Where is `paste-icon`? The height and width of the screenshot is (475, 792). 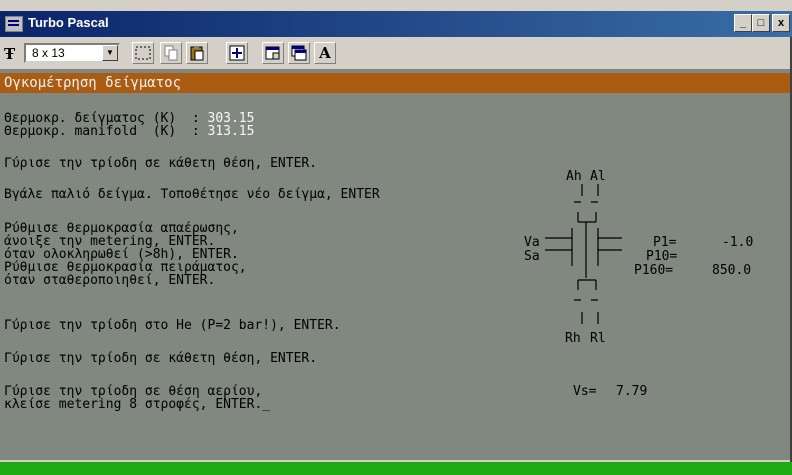 paste-icon is located at coordinates (197, 53).